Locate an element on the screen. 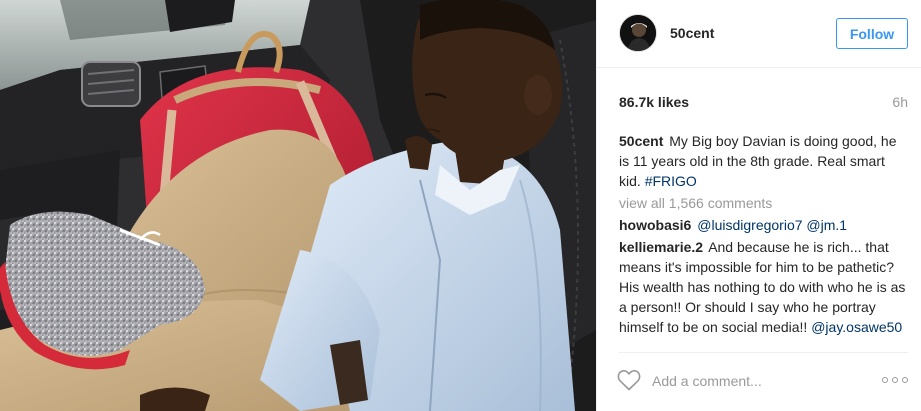 The width and height of the screenshot is (921, 411). author-username: 50cent is located at coordinates (692, 33).